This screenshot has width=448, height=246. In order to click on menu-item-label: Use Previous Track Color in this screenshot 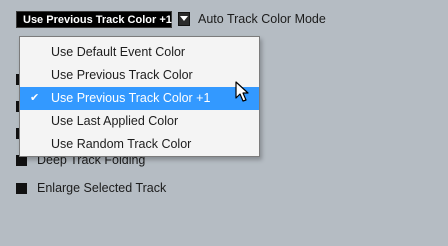, I will do `click(122, 75)`.